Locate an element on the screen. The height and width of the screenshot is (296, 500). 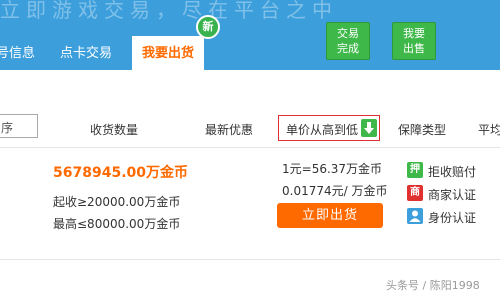
filter-platform: 平均 is located at coordinates (489, 129).